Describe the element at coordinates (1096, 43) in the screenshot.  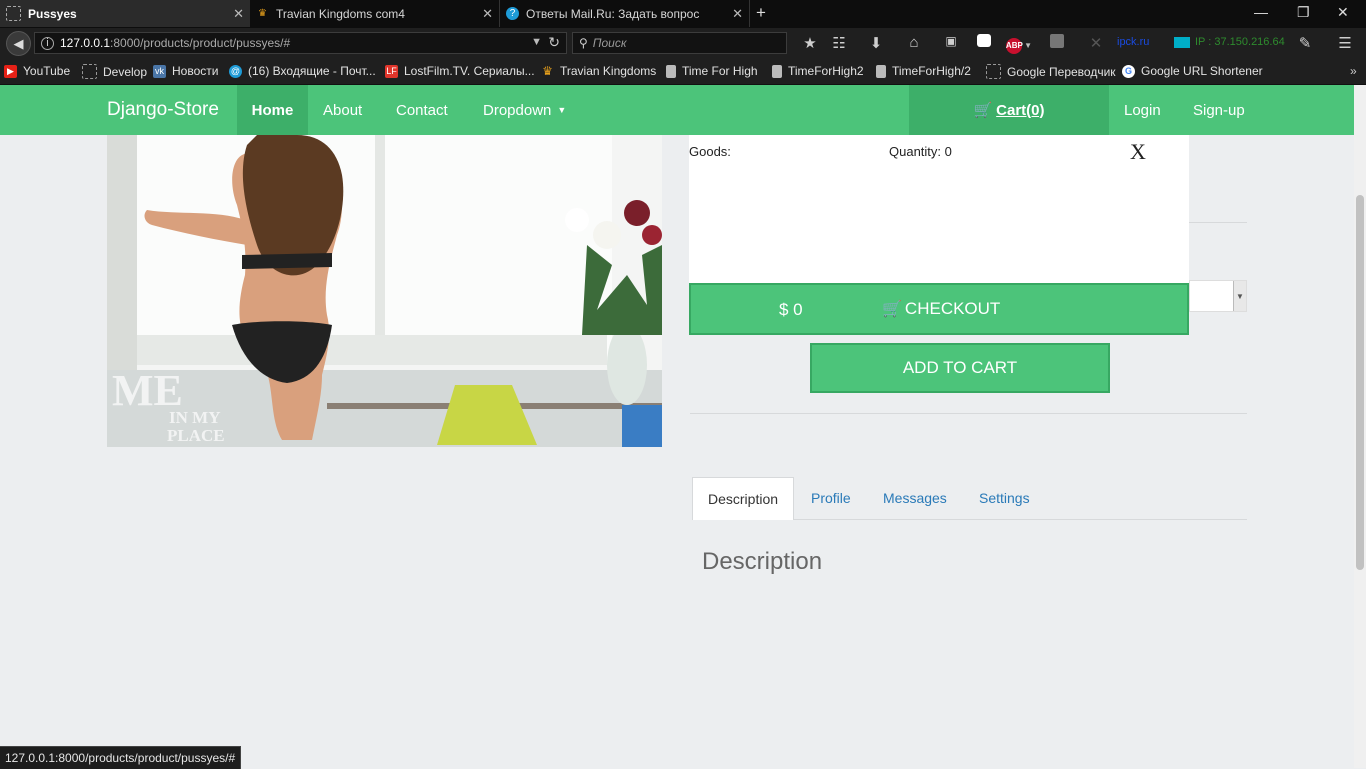
I see `disabled-extension-icon: ✕` at that location.